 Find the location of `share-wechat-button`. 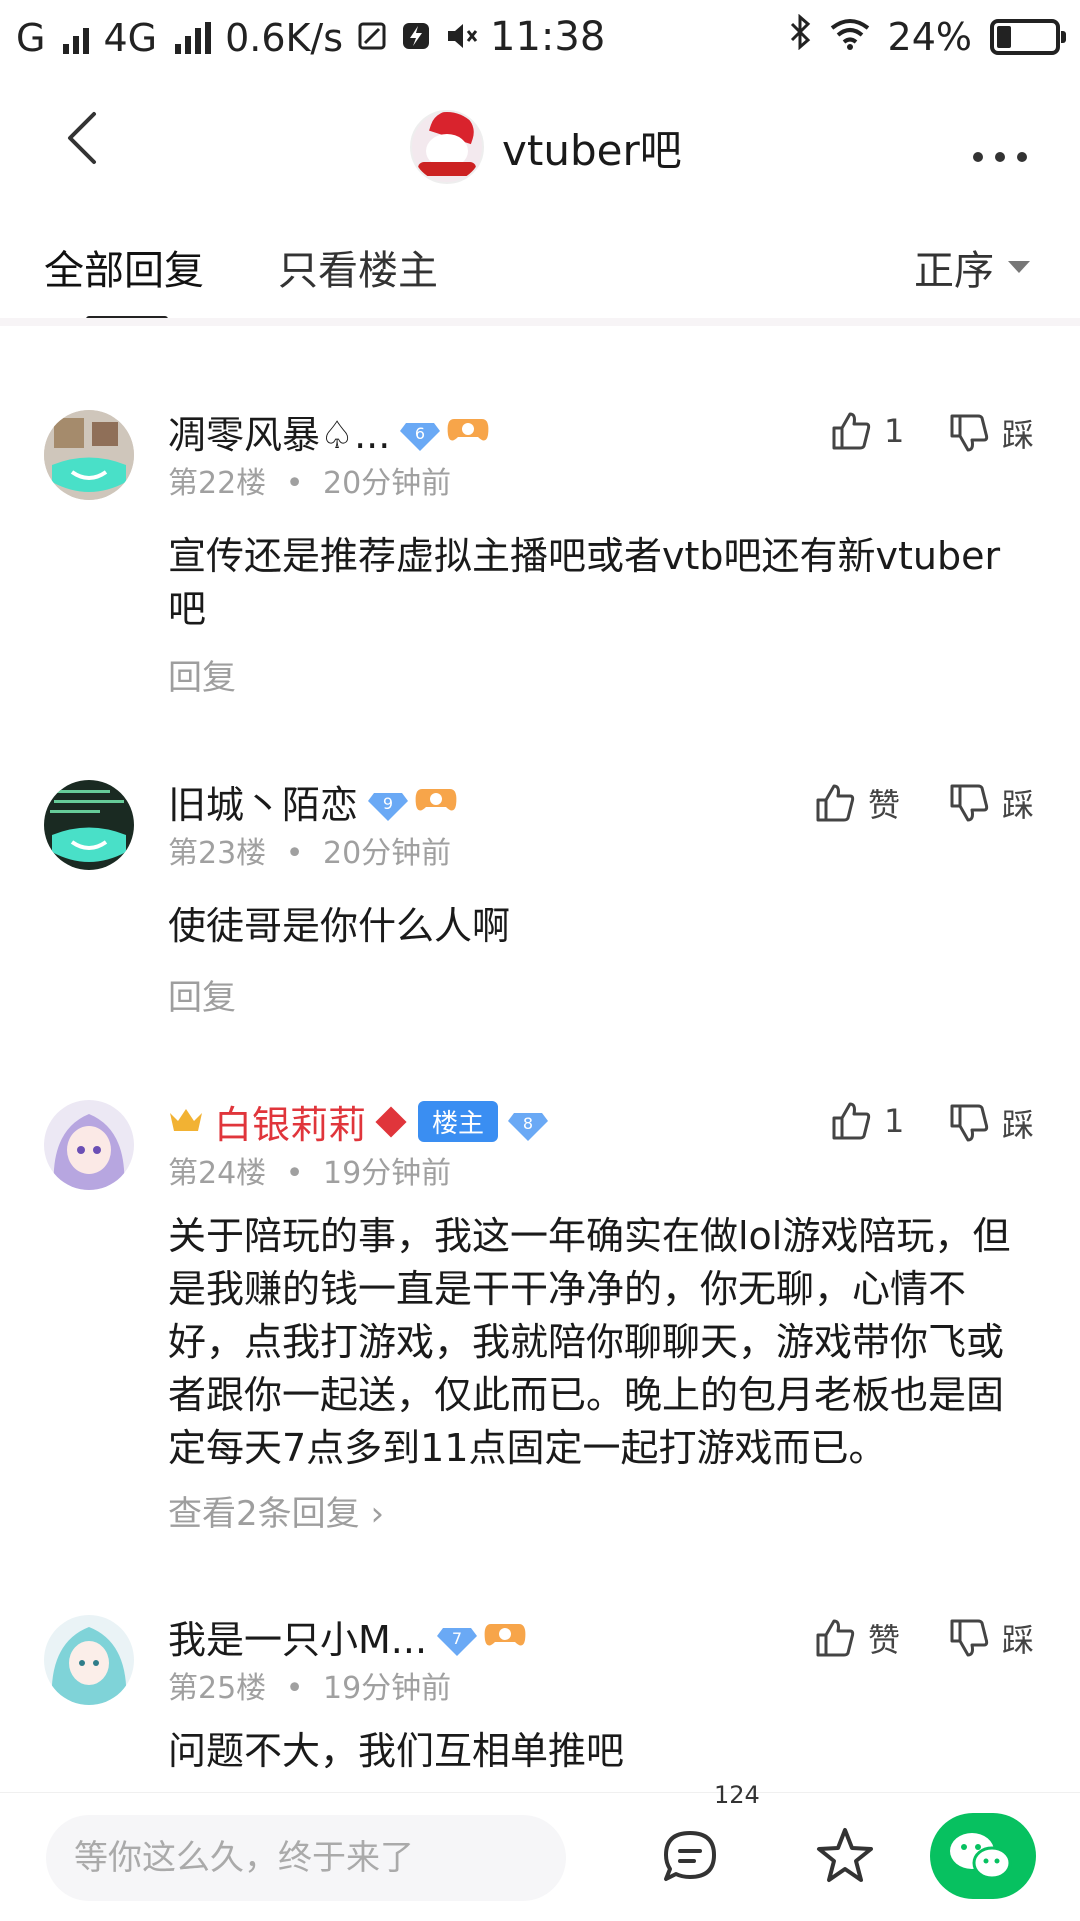

share-wechat-button is located at coordinates (983, 1856).